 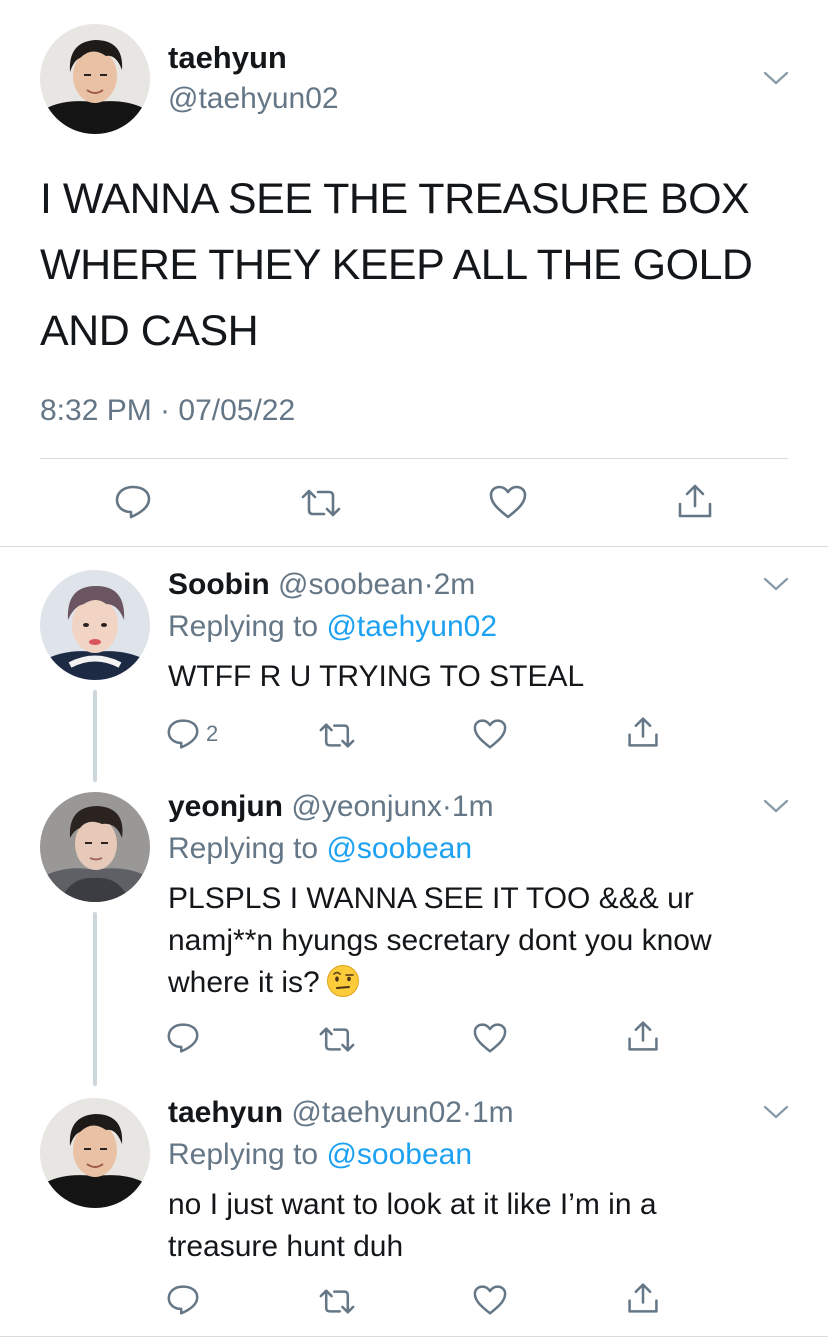 I want to click on author-handle: @yeonjunx, so click(x=366, y=806).